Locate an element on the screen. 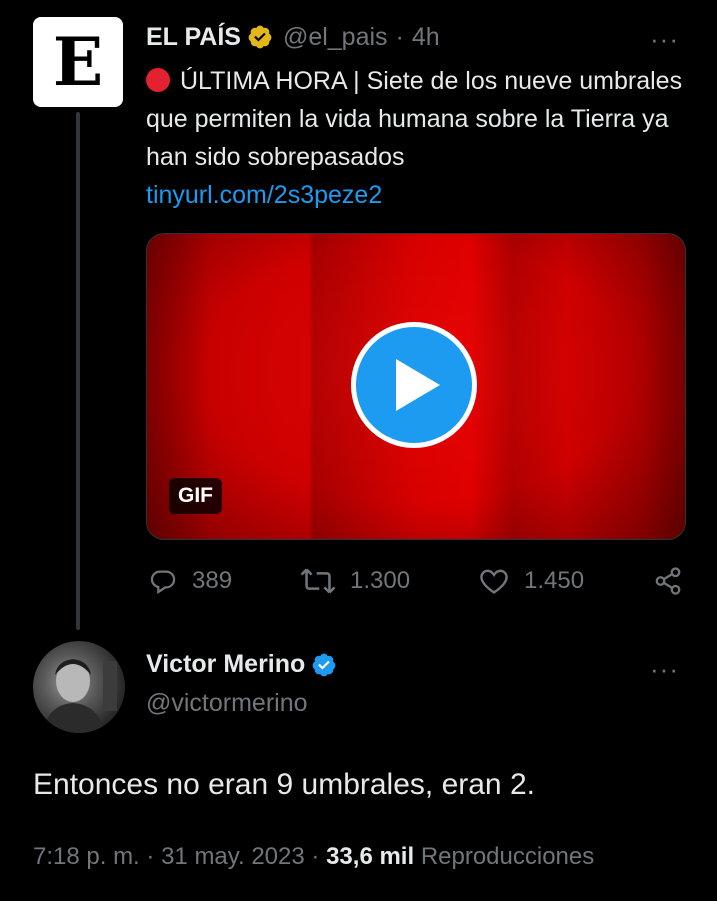  author-name: EL PAÍS is located at coordinates (193, 37).